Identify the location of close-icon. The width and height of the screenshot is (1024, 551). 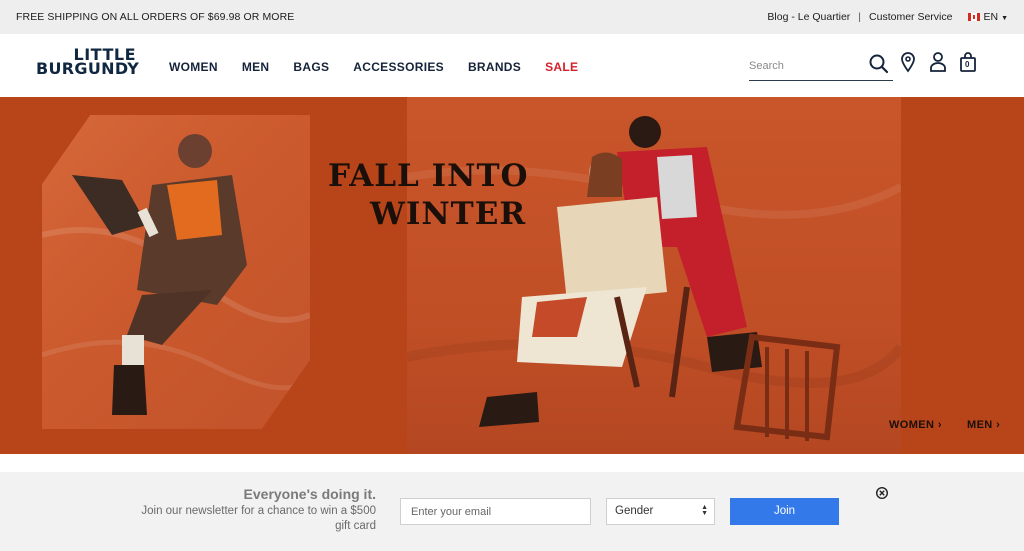
(882, 493).